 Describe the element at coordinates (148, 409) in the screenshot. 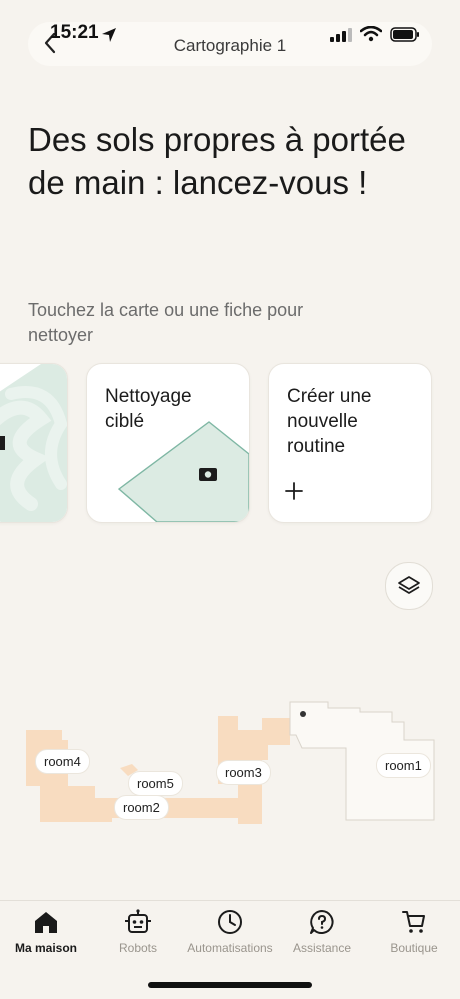

I see `card-label: Nettoyage ciblé` at that location.